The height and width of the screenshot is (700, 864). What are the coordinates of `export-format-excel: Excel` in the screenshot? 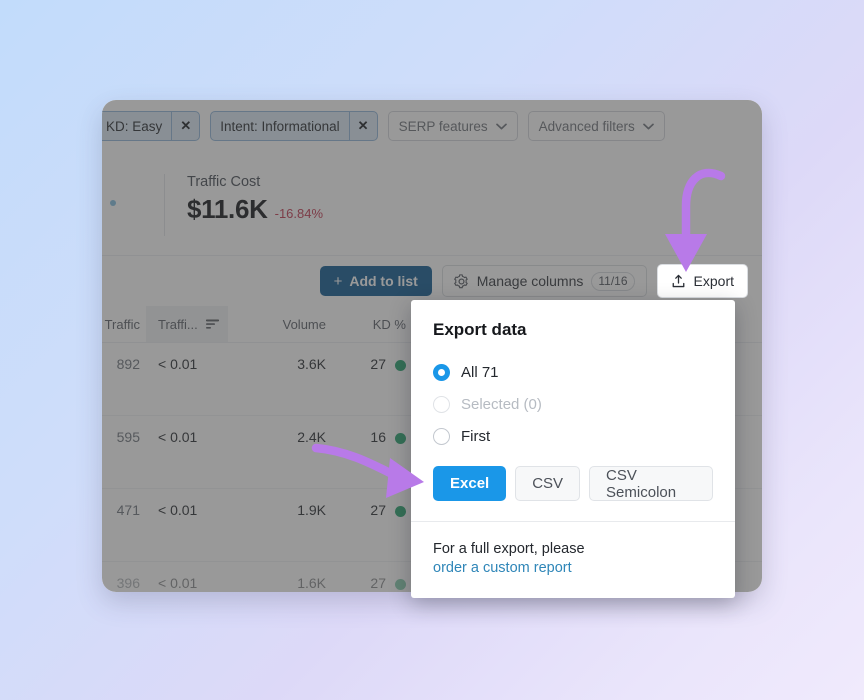 It's located at (470, 483).